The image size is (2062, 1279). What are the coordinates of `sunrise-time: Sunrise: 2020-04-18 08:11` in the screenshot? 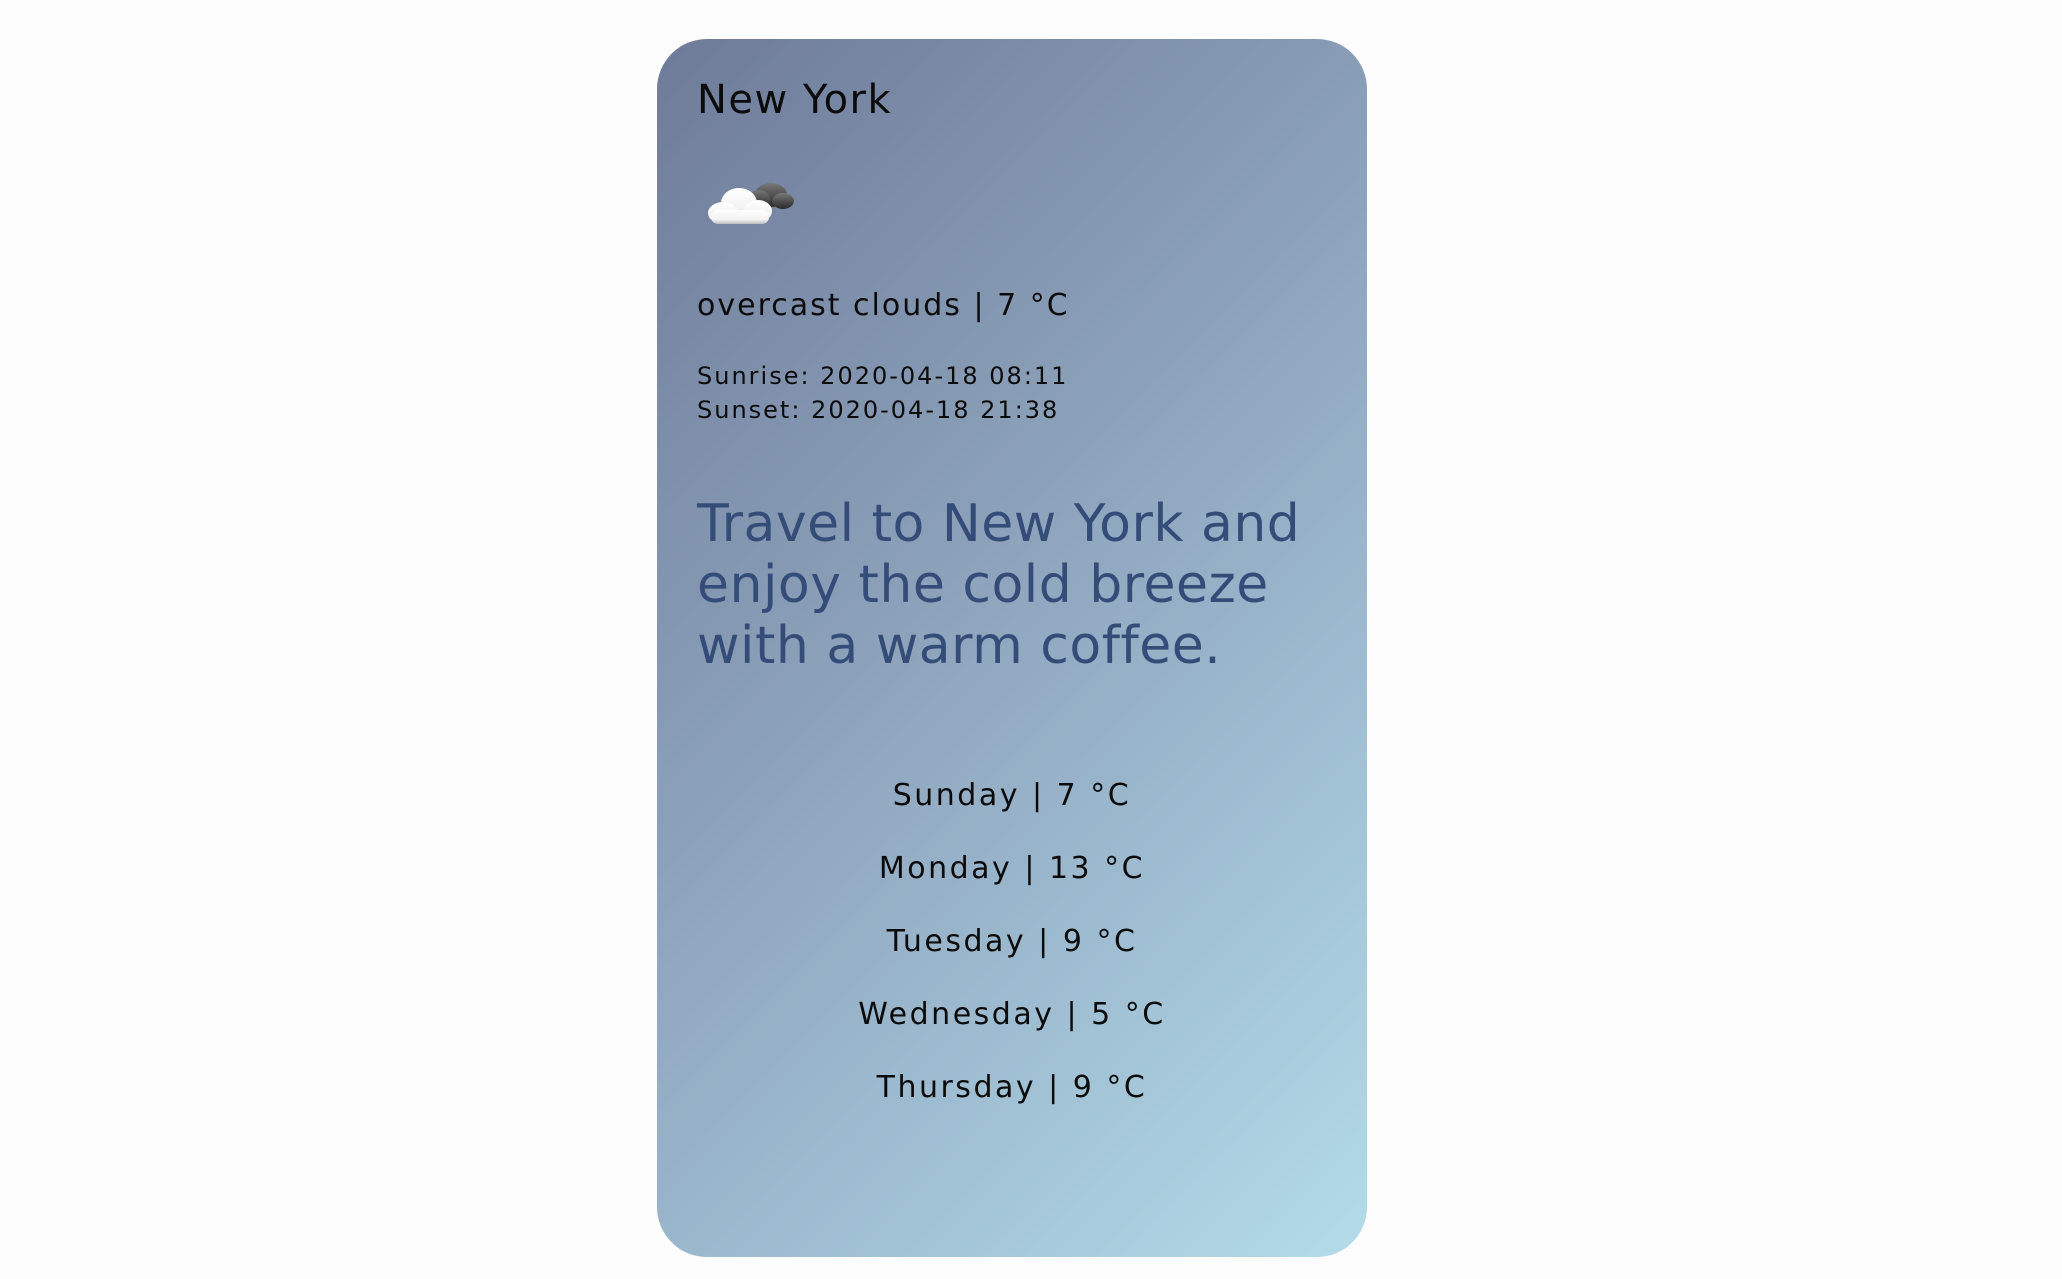 It's located at (883, 376).